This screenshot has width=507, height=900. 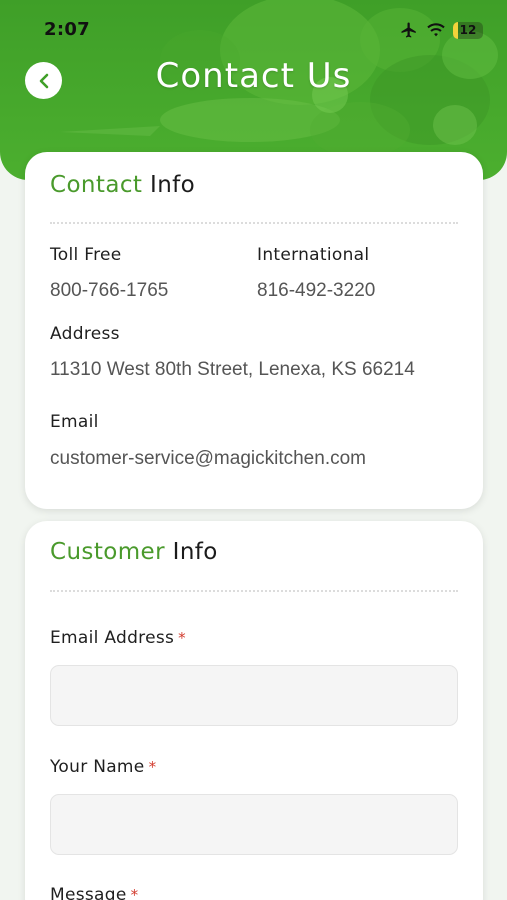 I want to click on address-value: 11310 West 80th Street, Lenexa, KS 66214, so click(x=232, y=369).